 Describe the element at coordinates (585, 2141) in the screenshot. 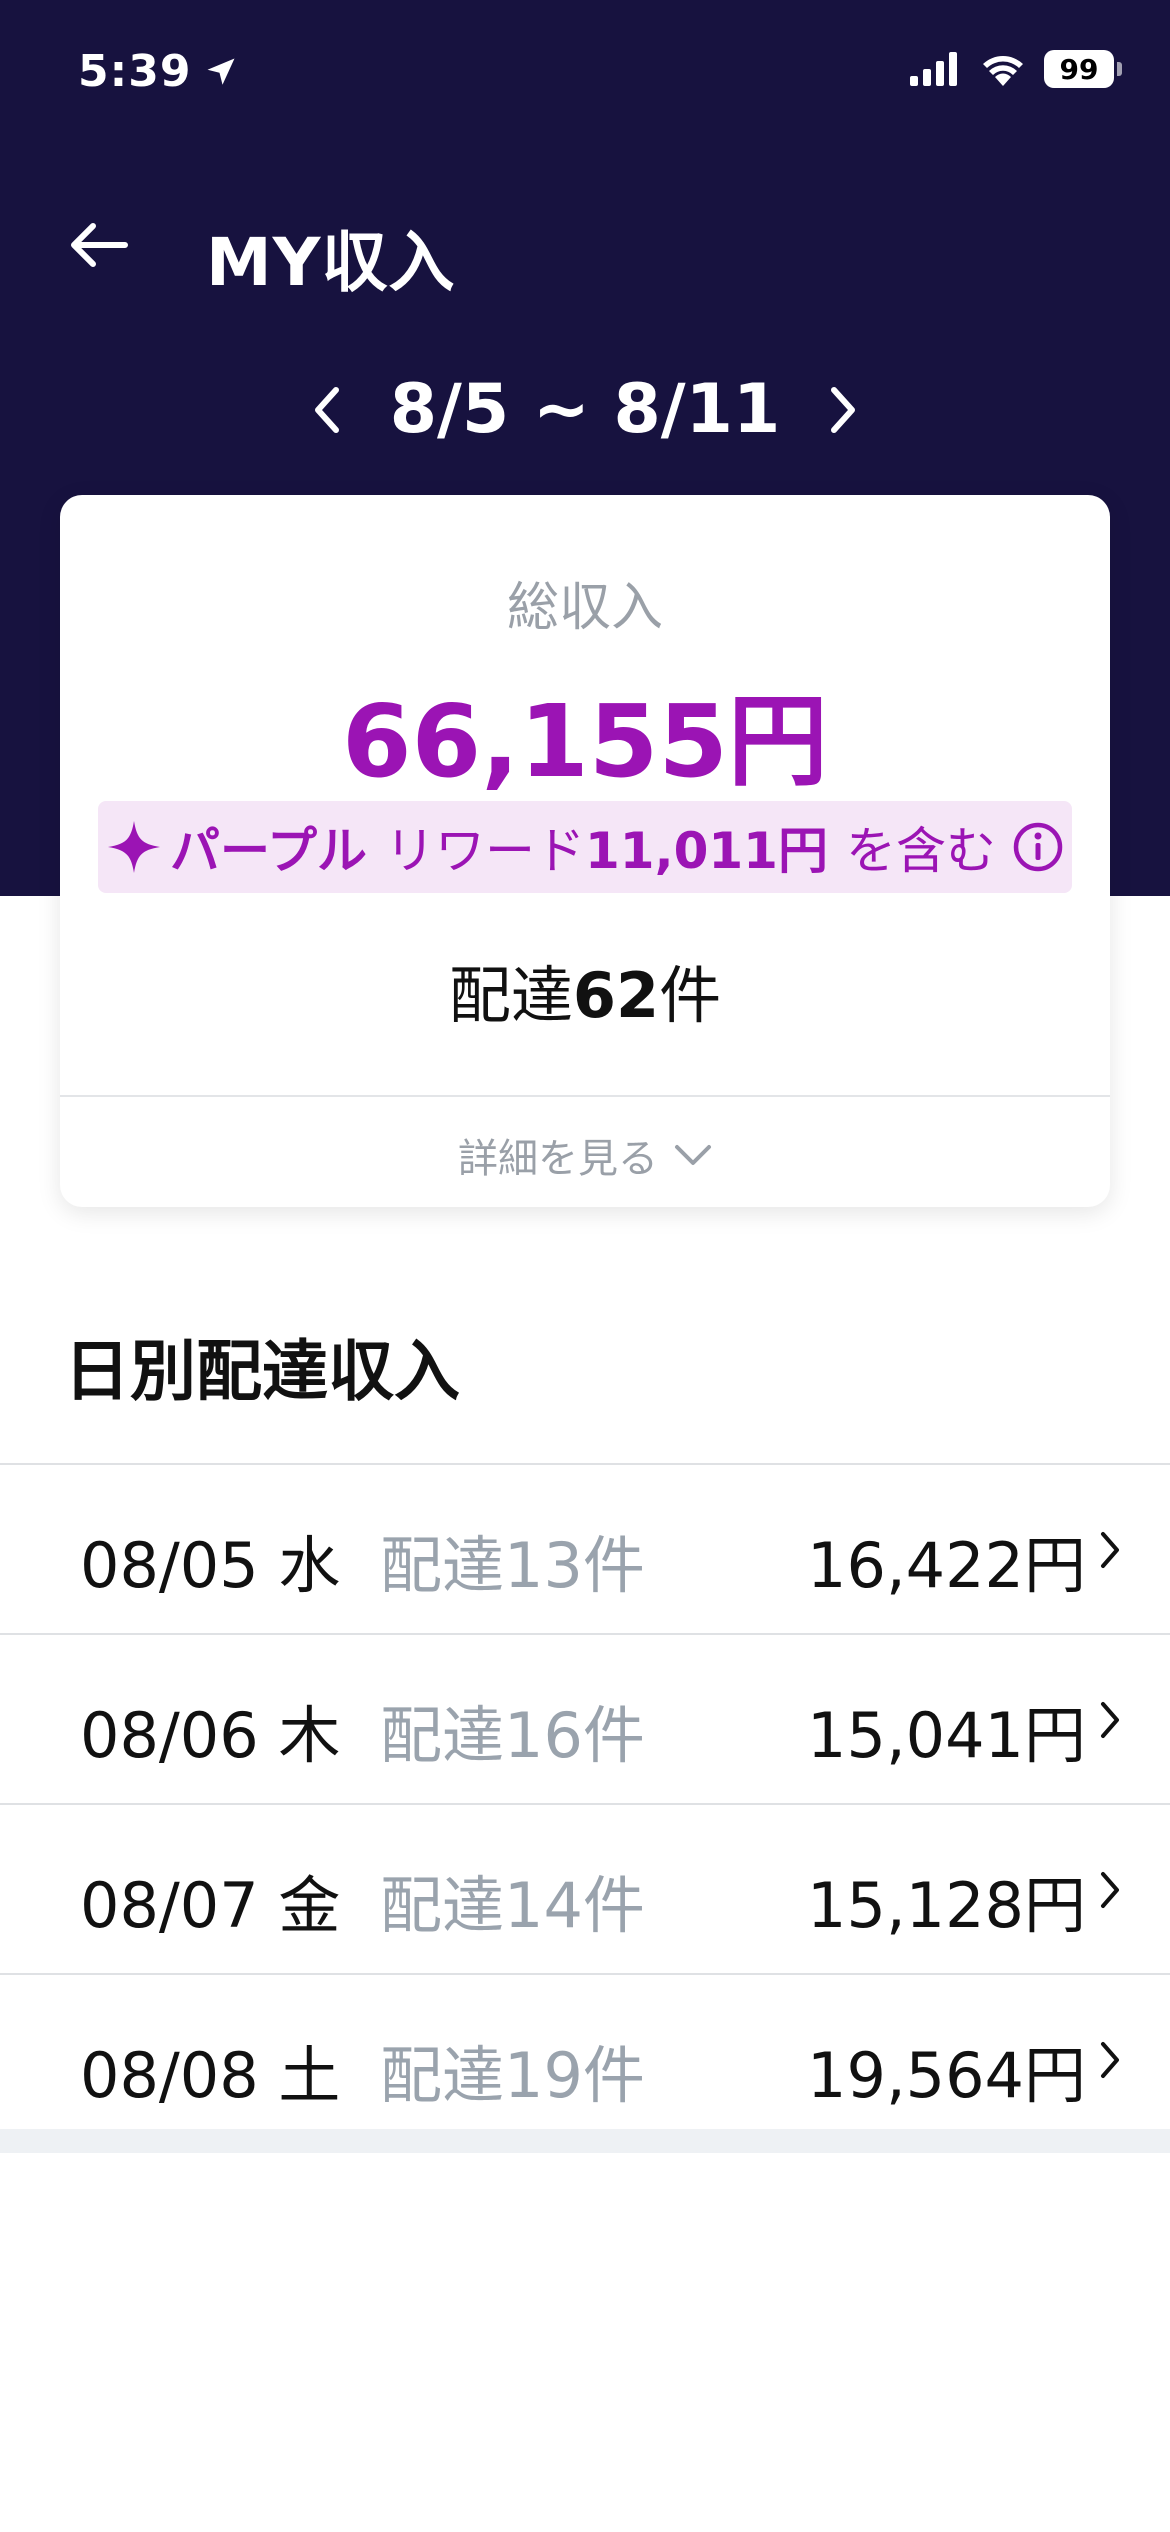

I see `list-footer-divider` at that location.